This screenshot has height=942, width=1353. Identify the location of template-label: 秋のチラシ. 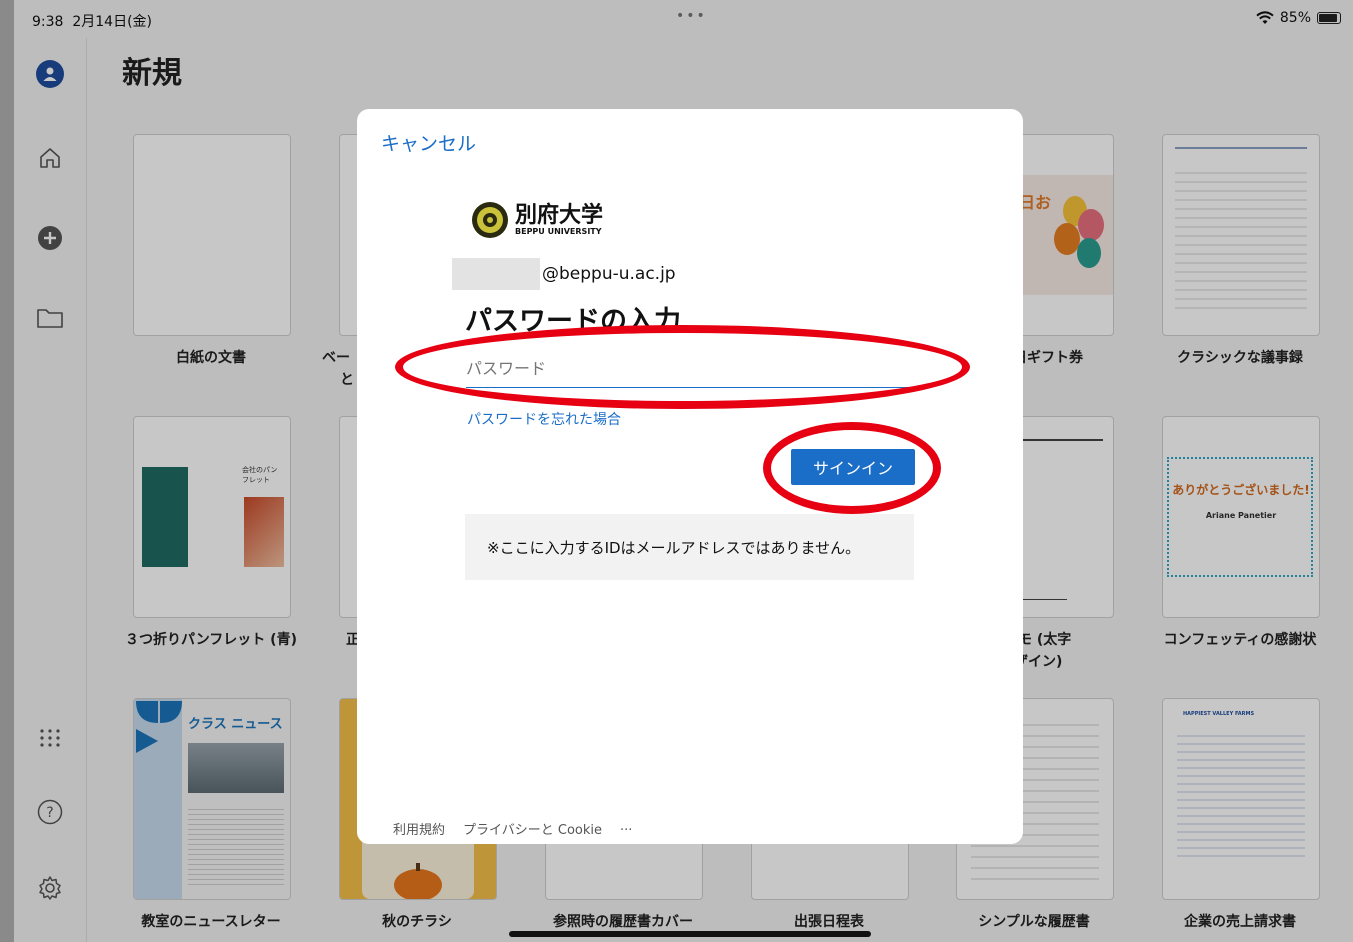
(417, 922).